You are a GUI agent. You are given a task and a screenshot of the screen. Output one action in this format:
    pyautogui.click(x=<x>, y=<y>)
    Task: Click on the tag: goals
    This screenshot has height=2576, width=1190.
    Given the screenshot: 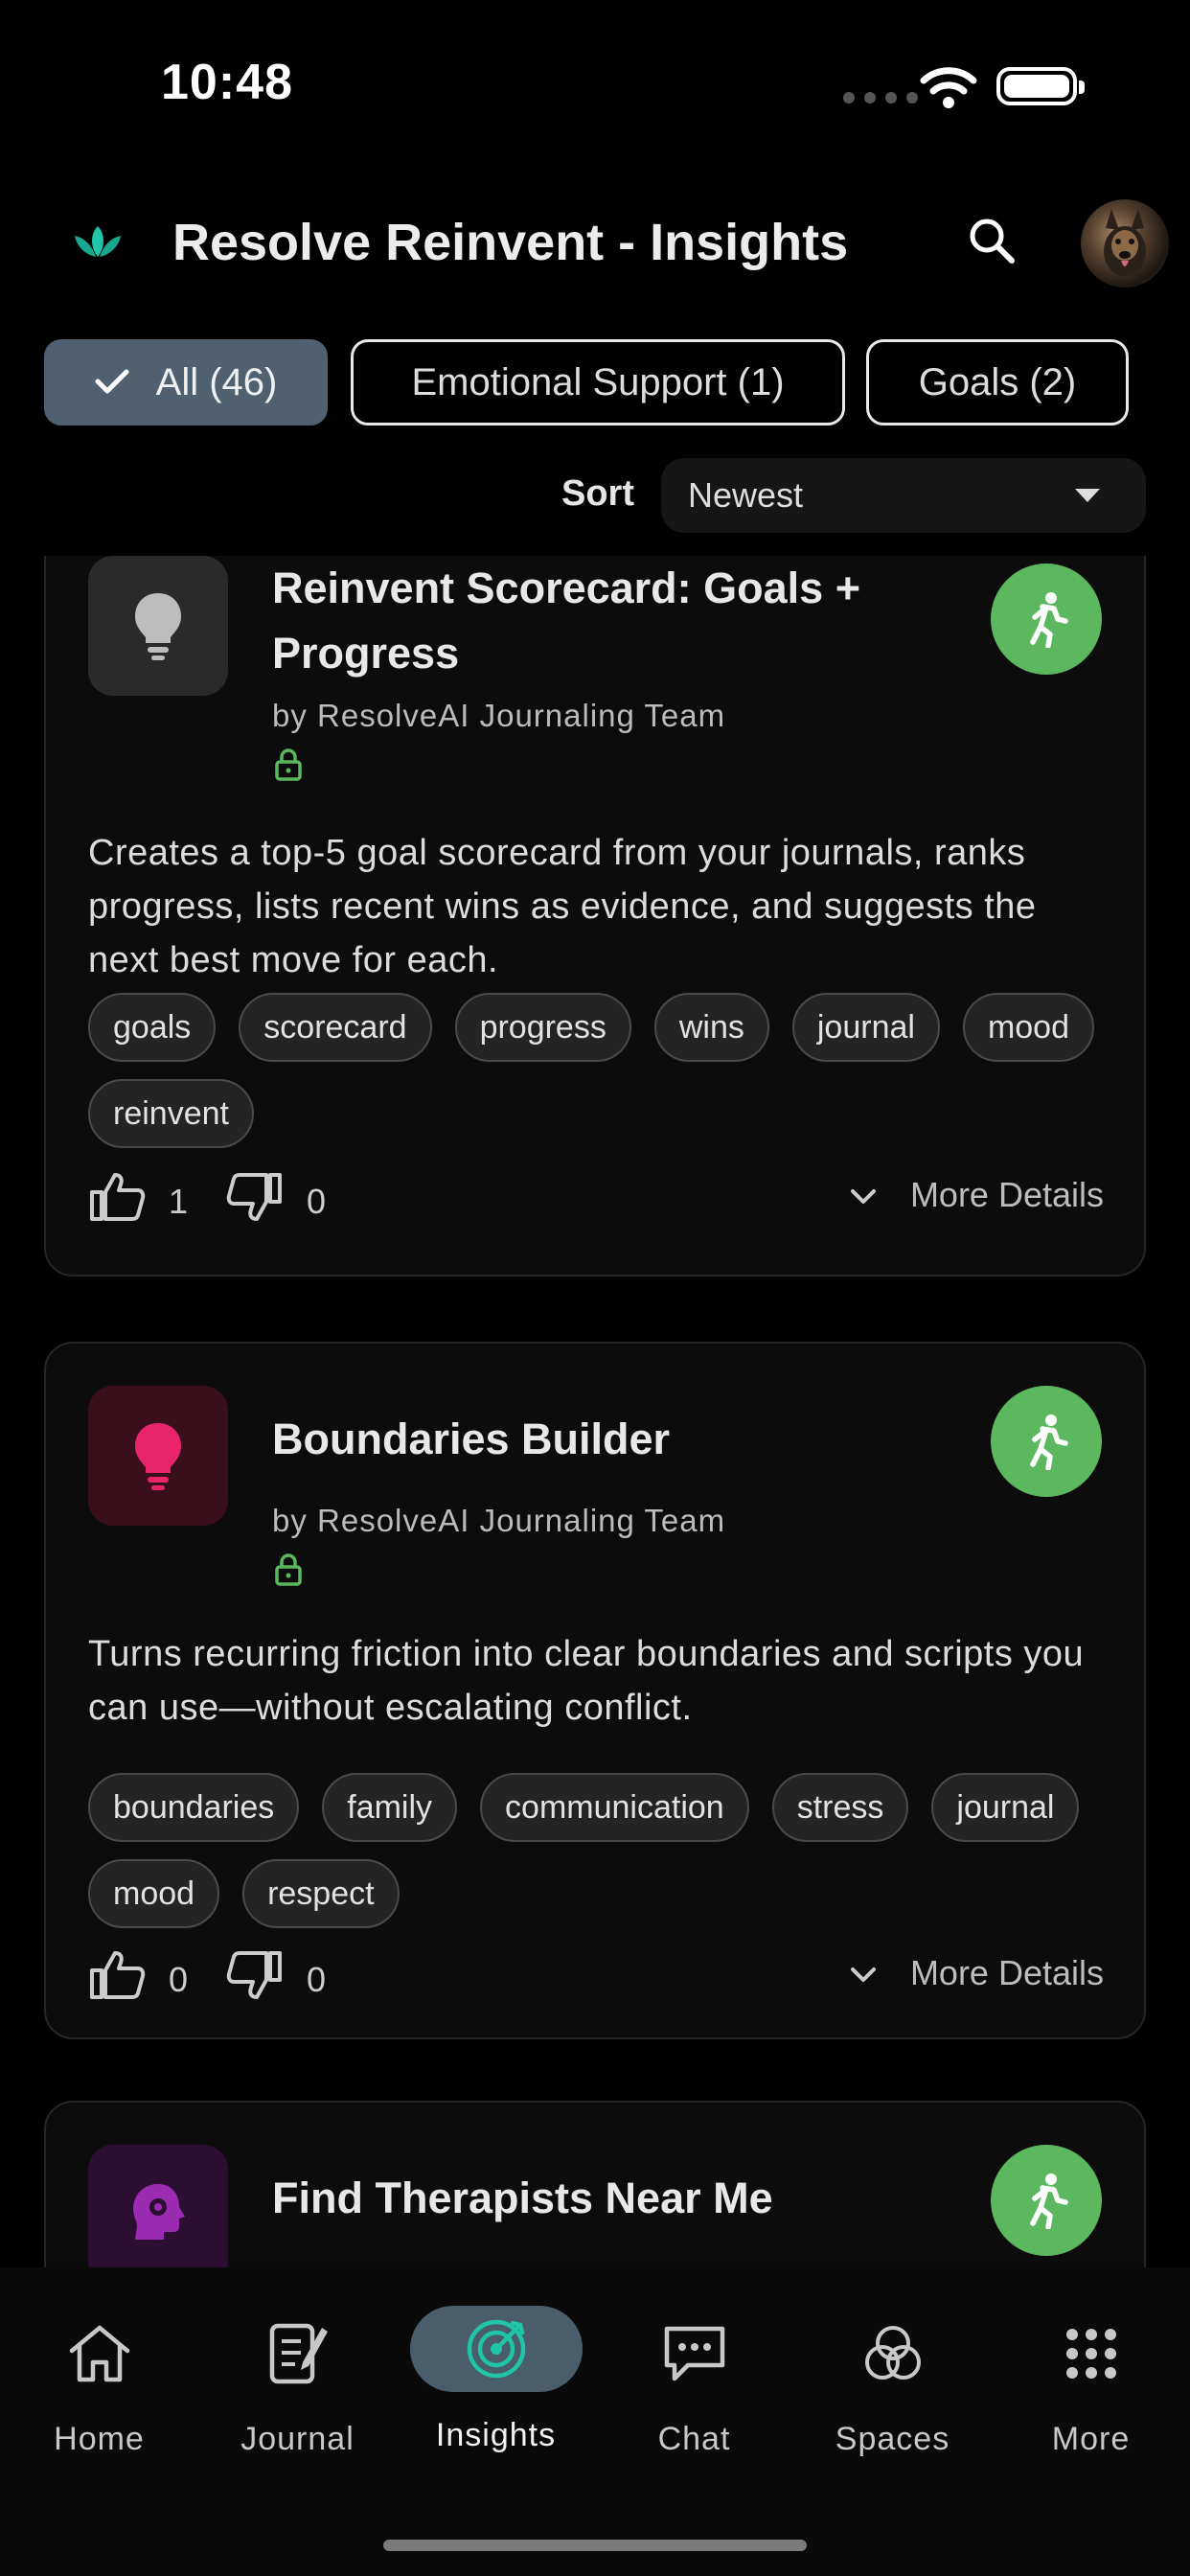 What is the action you would take?
    pyautogui.click(x=152, y=1027)
    